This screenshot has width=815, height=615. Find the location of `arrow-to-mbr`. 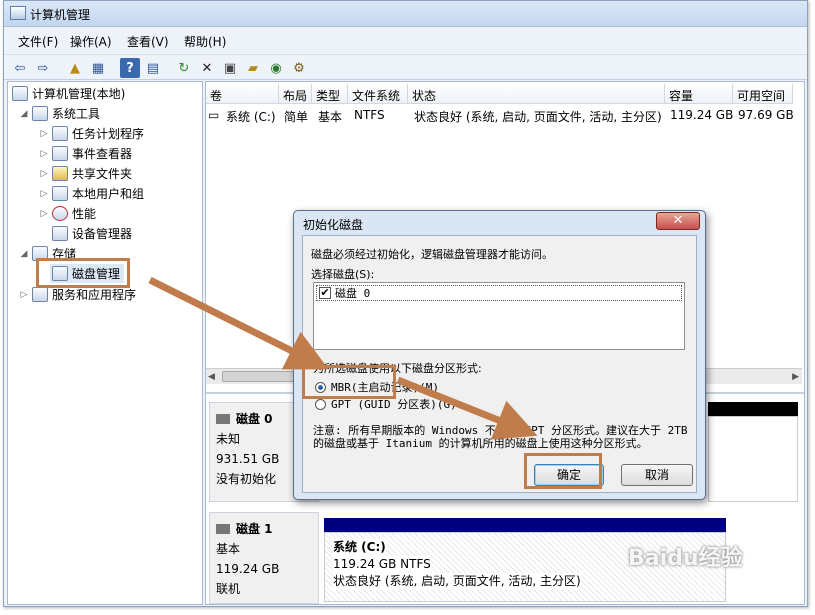

arrow-to-mbr is located at coordinates (238, 323).